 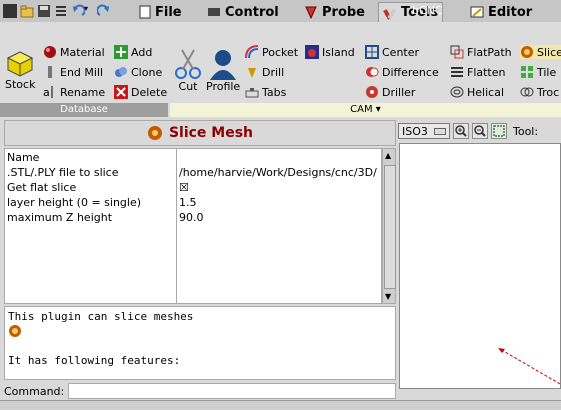 What do you see at coordinates (223, 70) in the screenshot?
I see `profile-button: Profile` at bounding box center [223, 70].